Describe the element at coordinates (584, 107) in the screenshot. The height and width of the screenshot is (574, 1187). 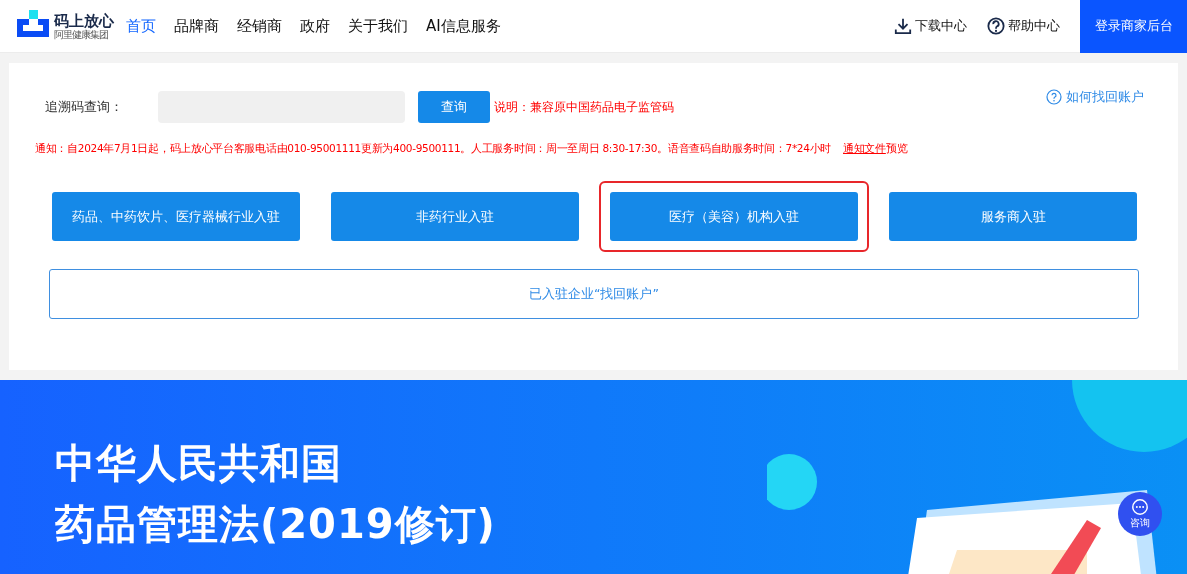
I see `query-note: 说明：兼容原中国药品电子监管码` at that location.